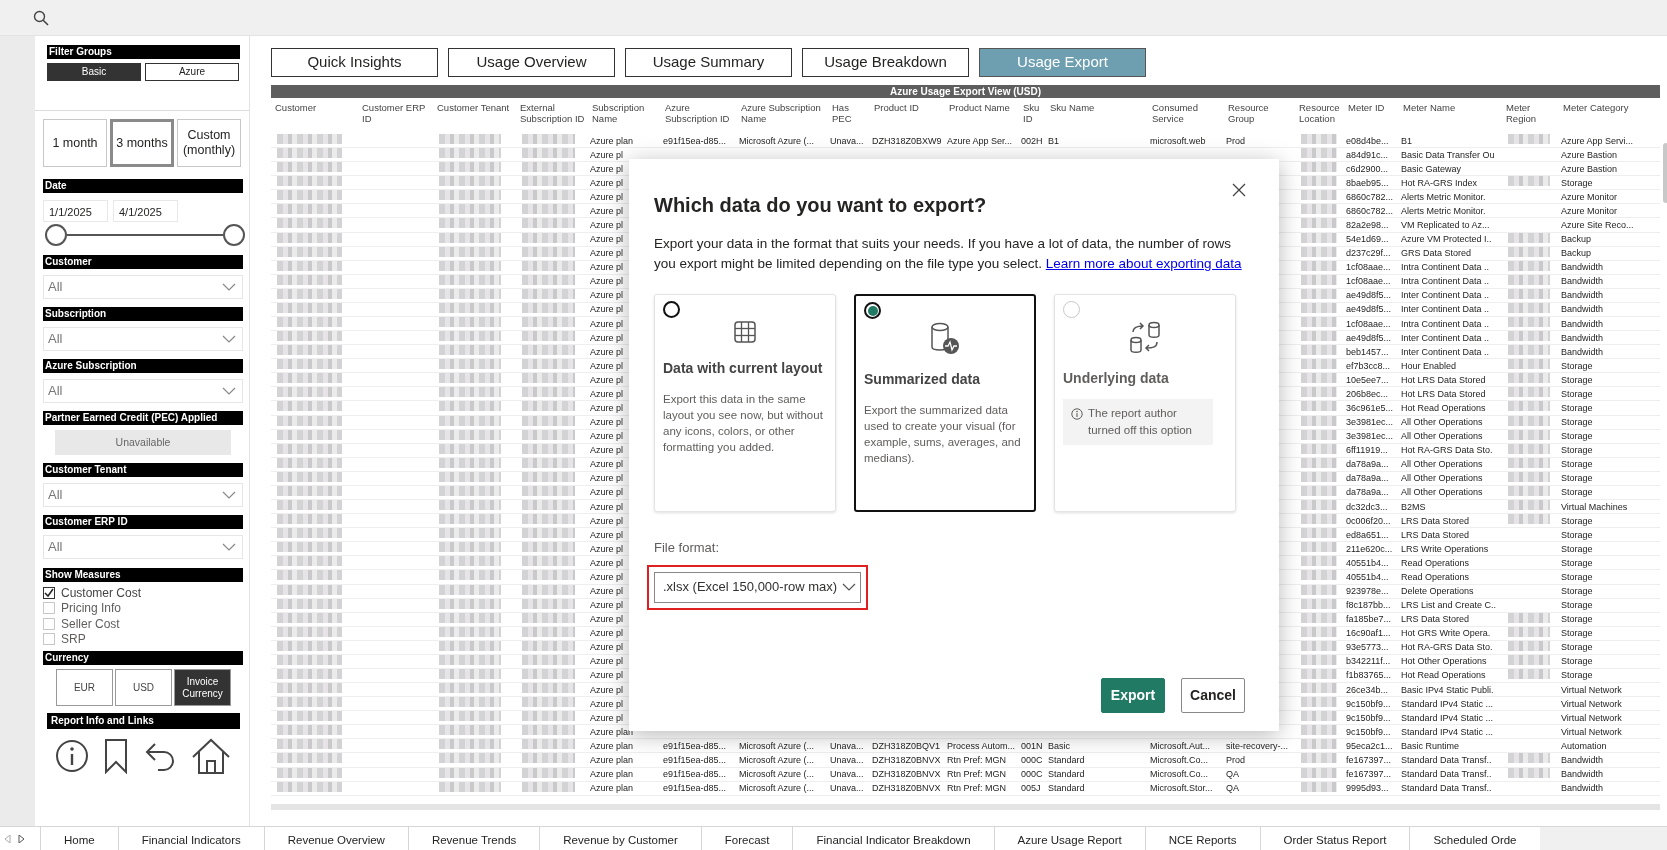 The image size is (1667, 850). I want to click on report-page-tab: Forecast, so click(746, 838).